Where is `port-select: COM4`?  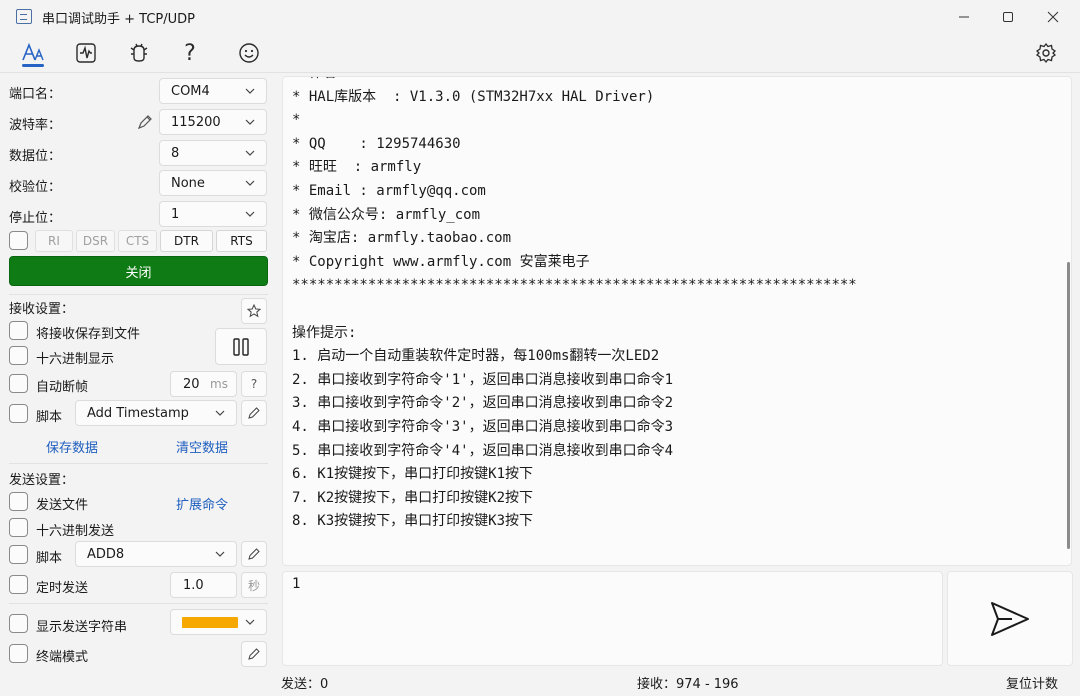 port-select: COM4 is located at coordinates (213, 91).